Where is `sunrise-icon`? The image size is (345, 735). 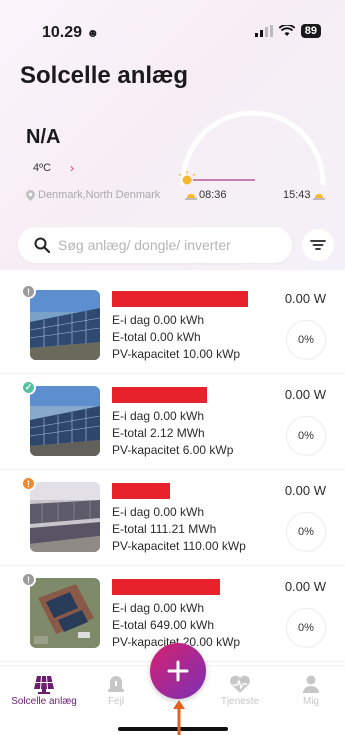
sunrise-icon is located at coordinates (191, 197).